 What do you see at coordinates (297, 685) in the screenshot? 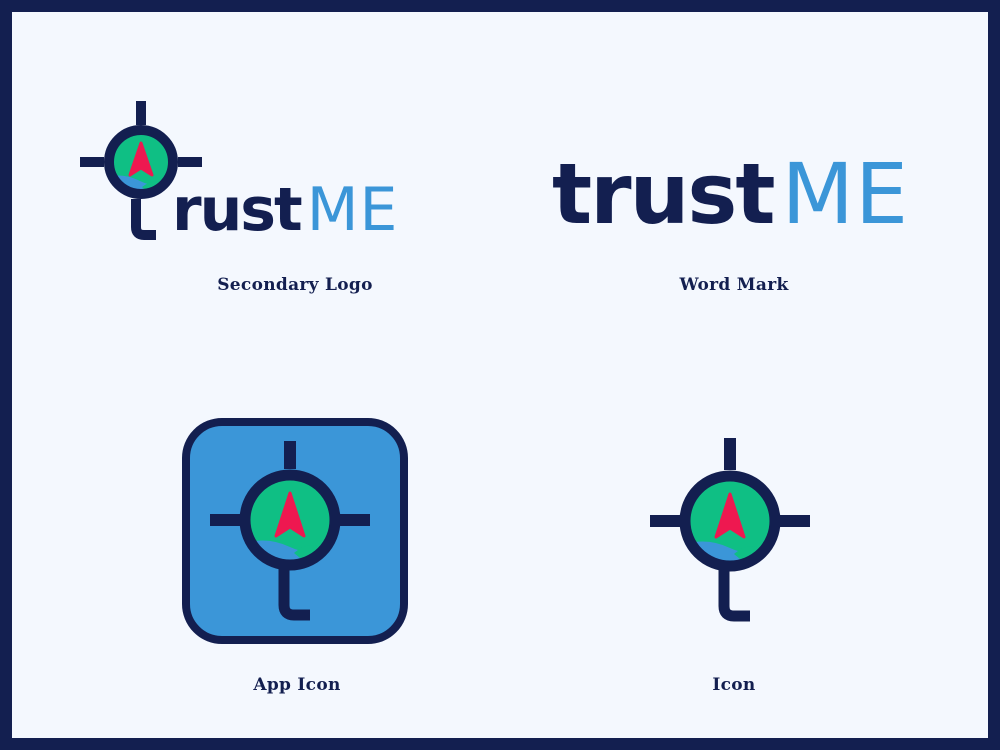
I see `app-icon-caption: App Icon` at bounding box center [297, 685].